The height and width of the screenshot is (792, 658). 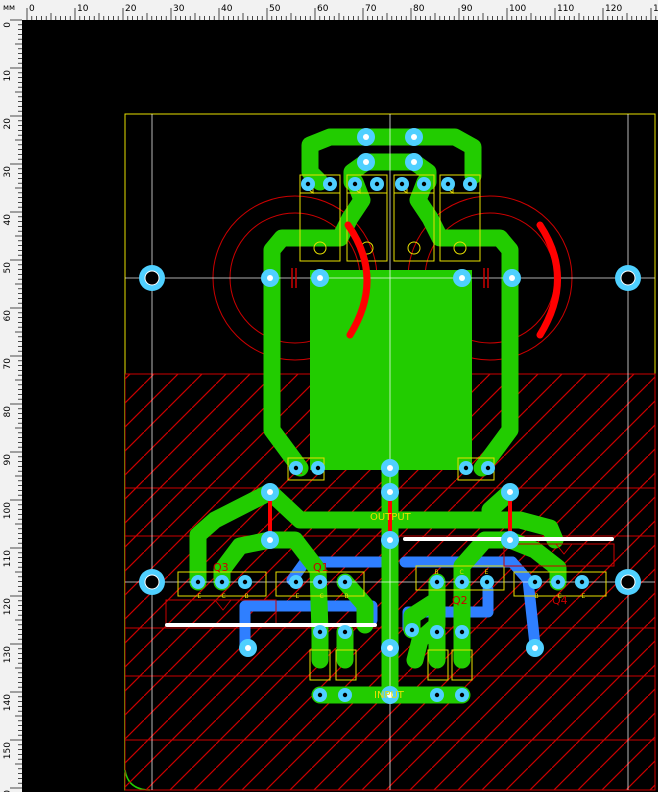 I want to click on q3-label: Q3, so click(x=221, y=567).